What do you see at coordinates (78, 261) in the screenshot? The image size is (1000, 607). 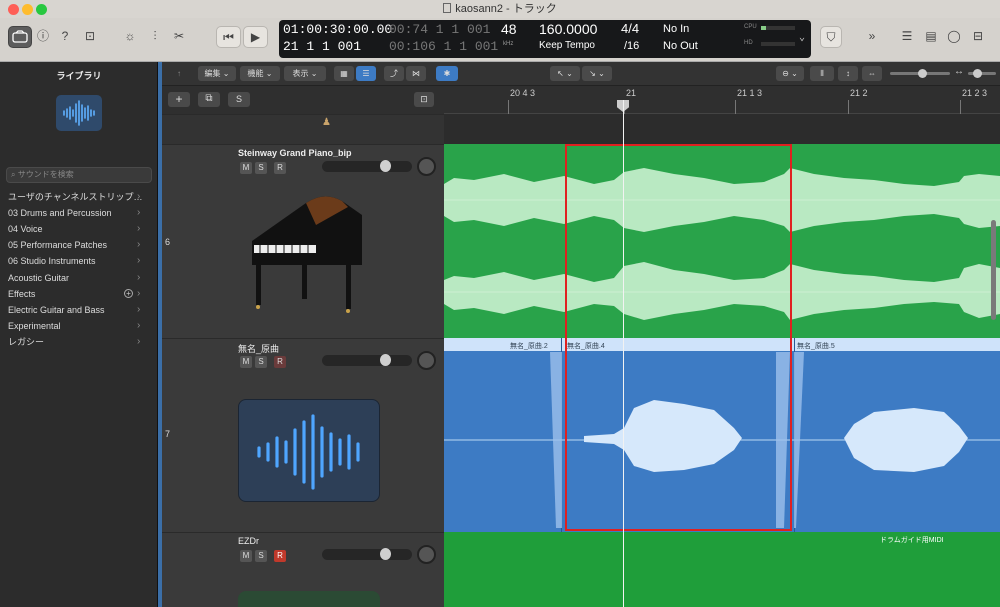 I see `library-item: 06 Studio Instruments` at bounding box center [78, 261].